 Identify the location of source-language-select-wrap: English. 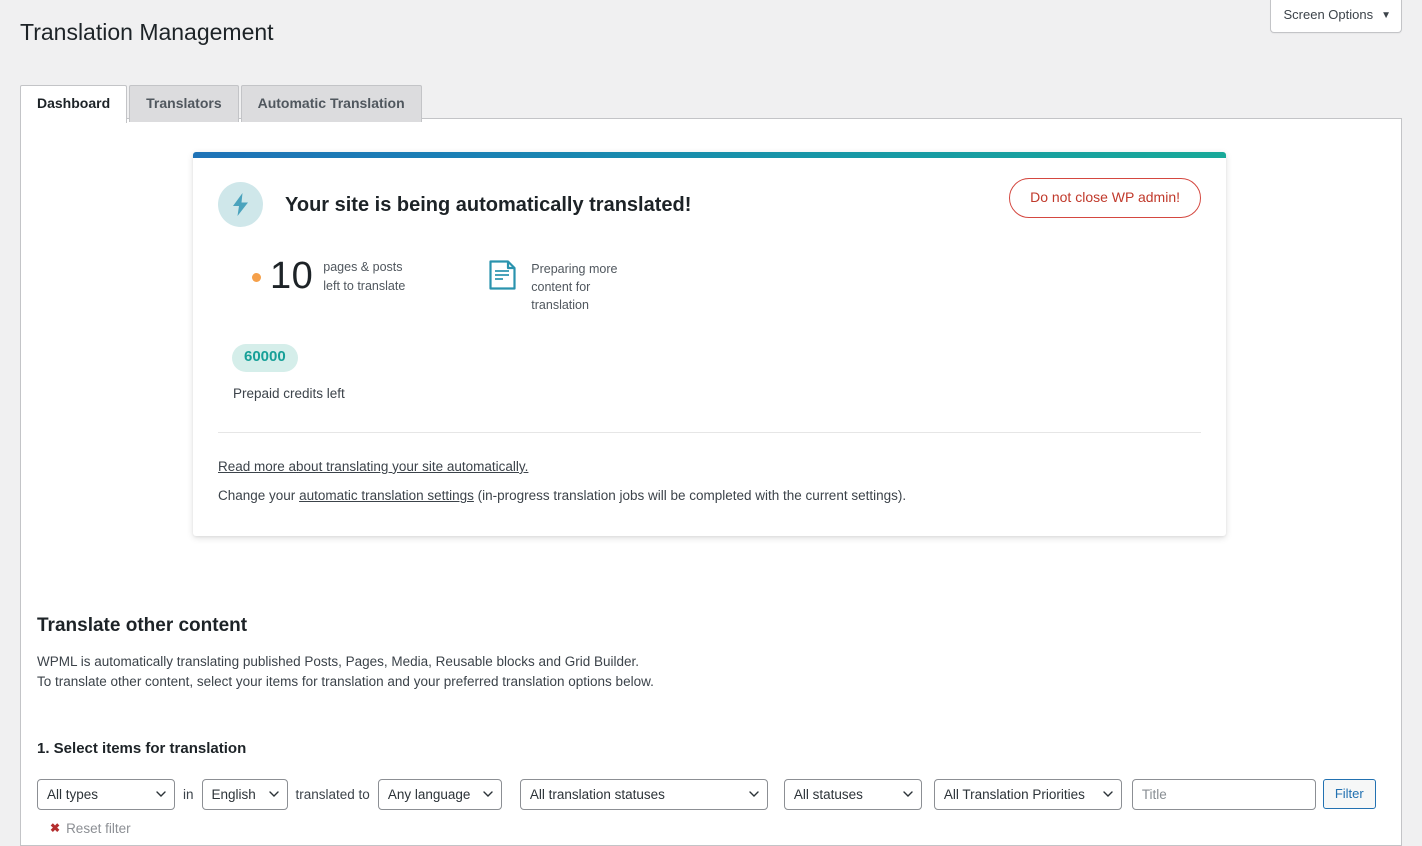
(244, 794).